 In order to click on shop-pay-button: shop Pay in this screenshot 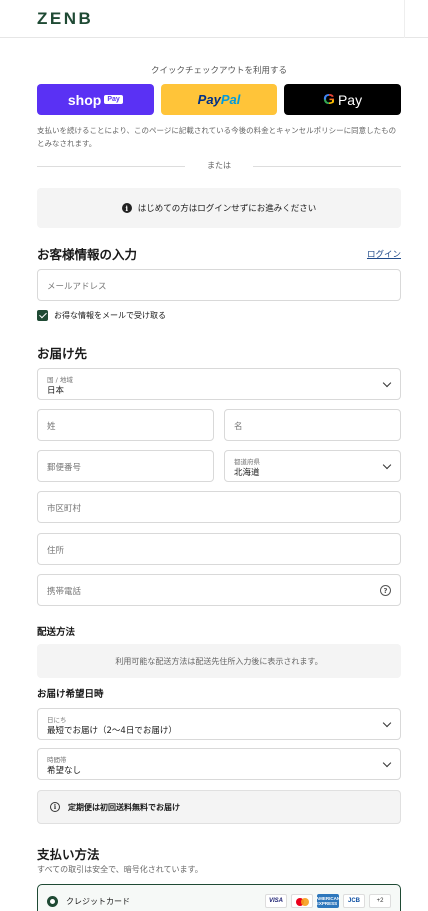, I will do `click(95, 99)`.